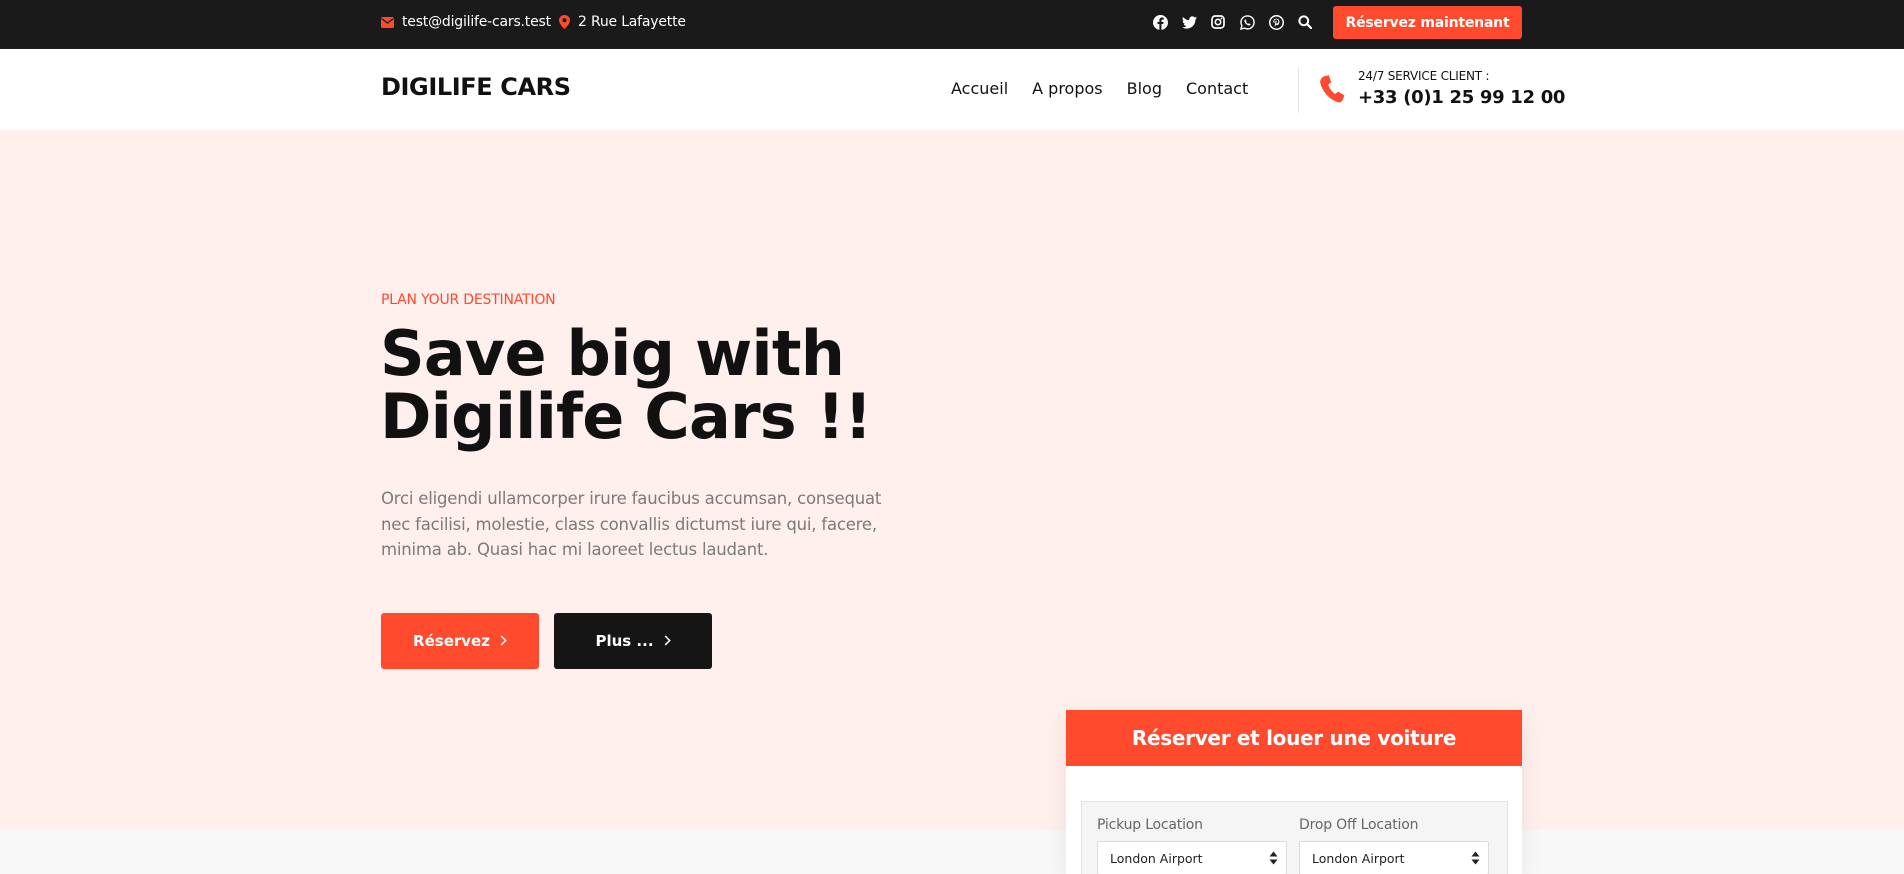 This screenshot has width=1904, height=874. Describe the element at coordinates (1359, 825) in the screenshot. I see `dropoff-label: Drop Off Location` at that location.